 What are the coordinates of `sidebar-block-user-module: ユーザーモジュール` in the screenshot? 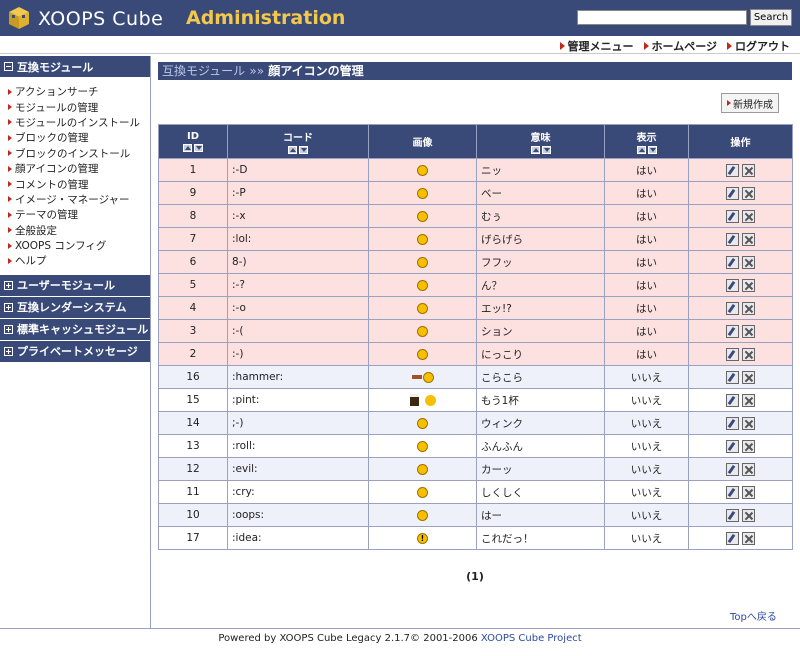 It's located at (75, 285).